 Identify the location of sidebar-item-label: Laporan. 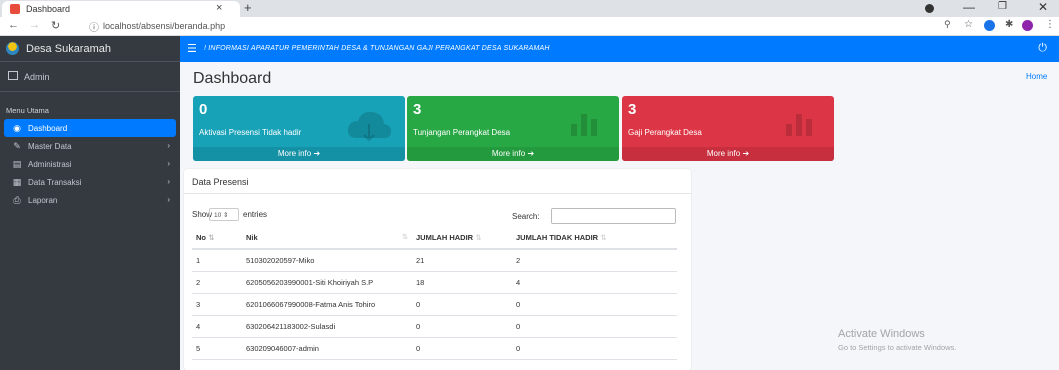
(43, 200).